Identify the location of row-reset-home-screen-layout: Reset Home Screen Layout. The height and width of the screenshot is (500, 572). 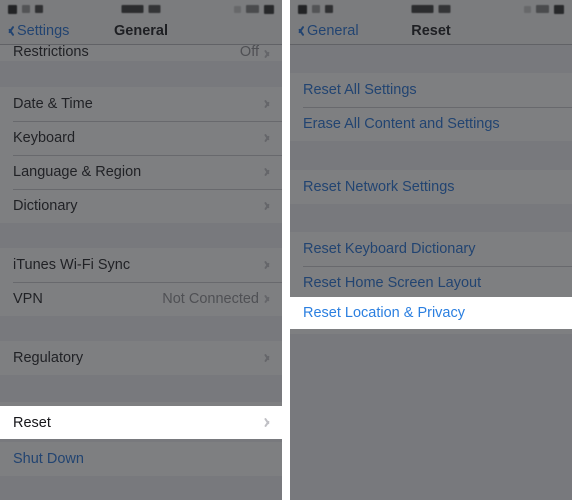
(431, 283).